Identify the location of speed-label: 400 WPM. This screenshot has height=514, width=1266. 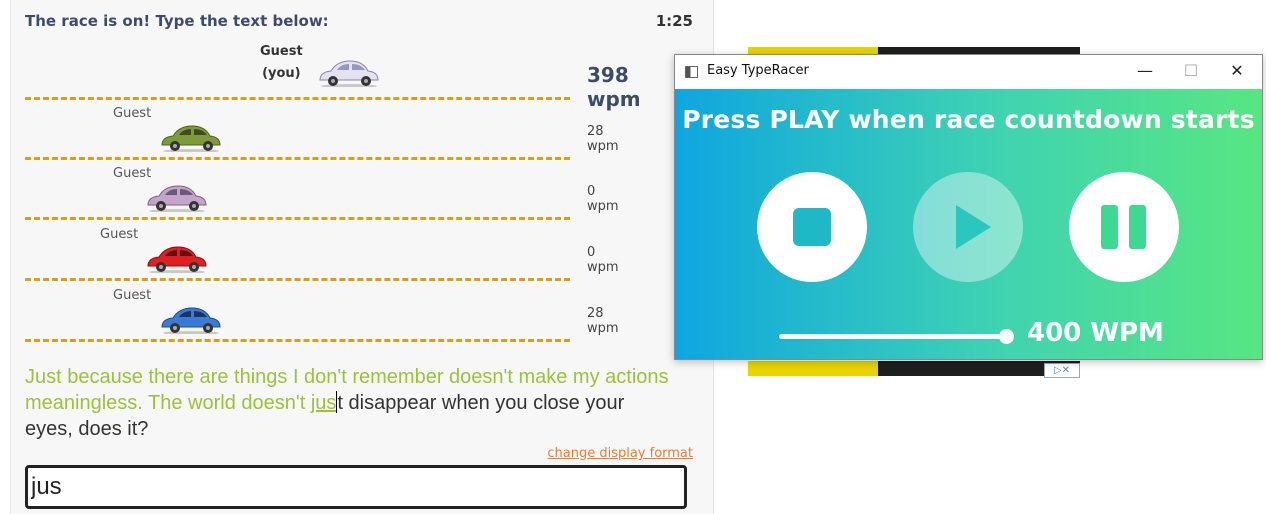
(1095, 333).